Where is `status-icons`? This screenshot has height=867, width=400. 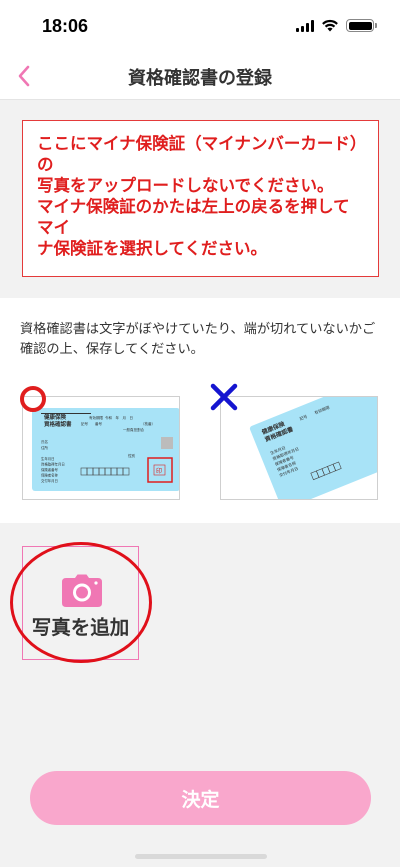
status-icons is located at coordinates (336, 25).